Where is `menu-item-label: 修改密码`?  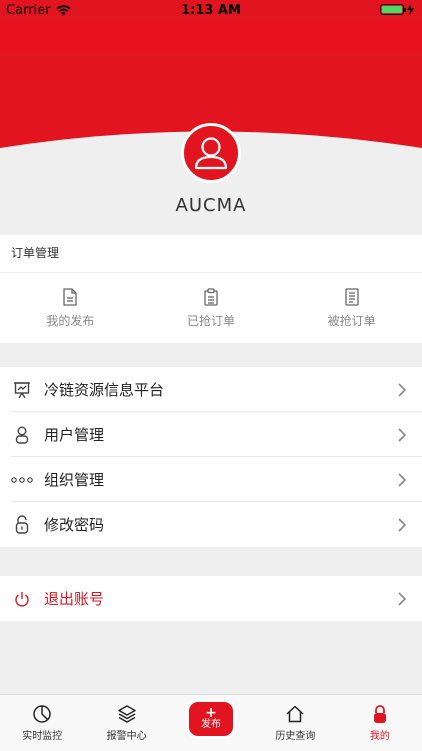
menu-item-label: 修改密码 is located at coordinates (74, 525).